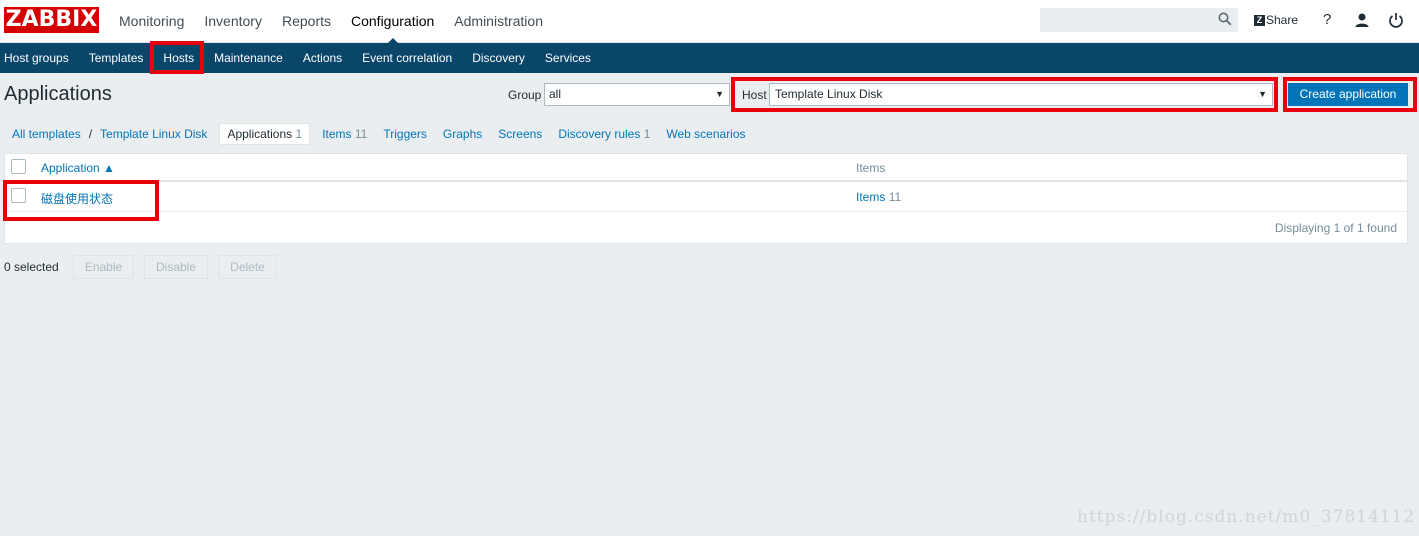 Image resolution: width=1419 pixels, height=536 pixels. What do you see at coordinates (81, 200) in the screenshot?
I see `highlight-application-row` at bounding box center [81, 200].